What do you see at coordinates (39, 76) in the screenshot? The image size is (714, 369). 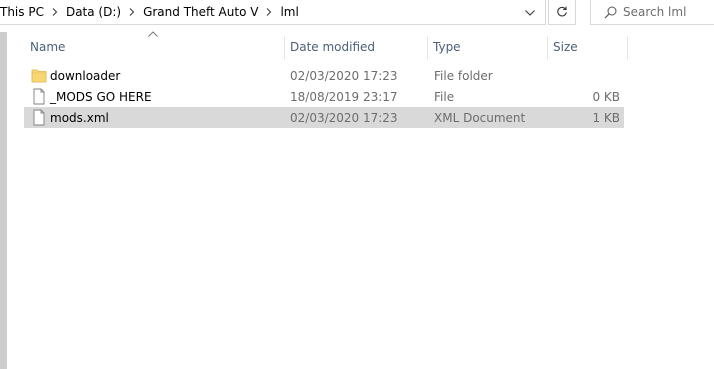 I see `folder-icon` at bounding box center [39, 76].